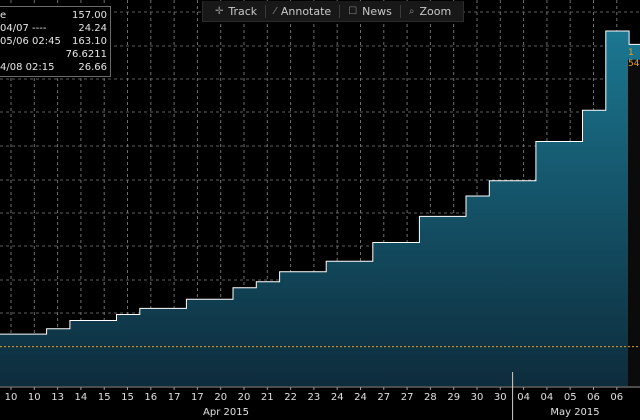 This screenshot has width=640, height=420. I want to click on legend-value: 76.6211, so click(86, 54).